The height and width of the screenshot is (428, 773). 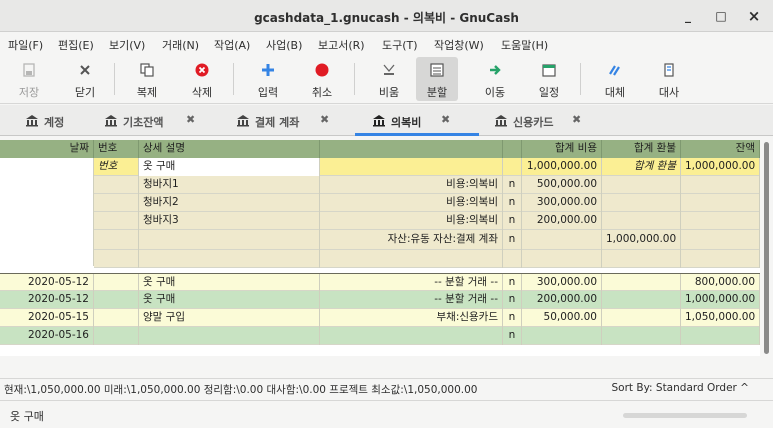 I want to click on header-transfer, so click(x=411, y=149).